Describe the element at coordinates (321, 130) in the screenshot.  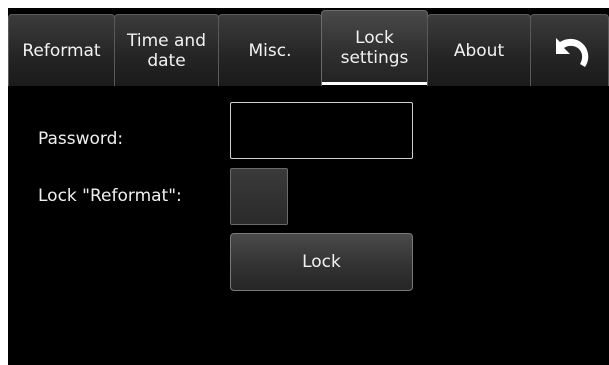
I see `password-input` at that location.